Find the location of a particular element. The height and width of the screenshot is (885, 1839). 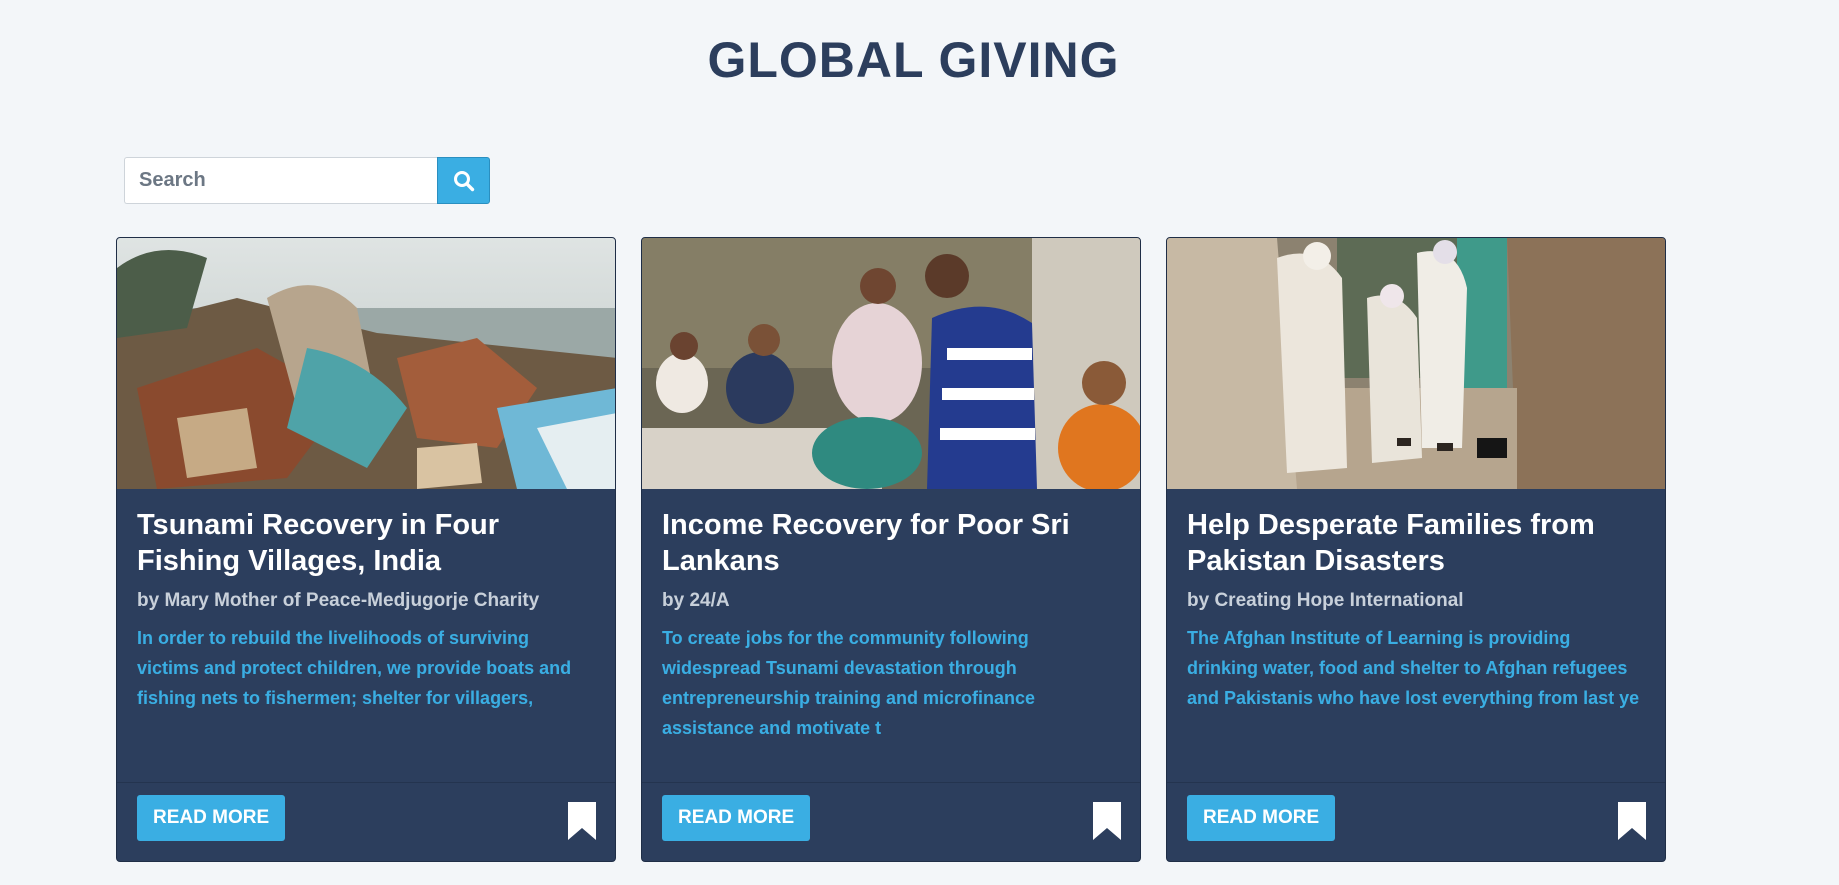

project-author: by Creating Hope International is located at coordinates (1325, 600).